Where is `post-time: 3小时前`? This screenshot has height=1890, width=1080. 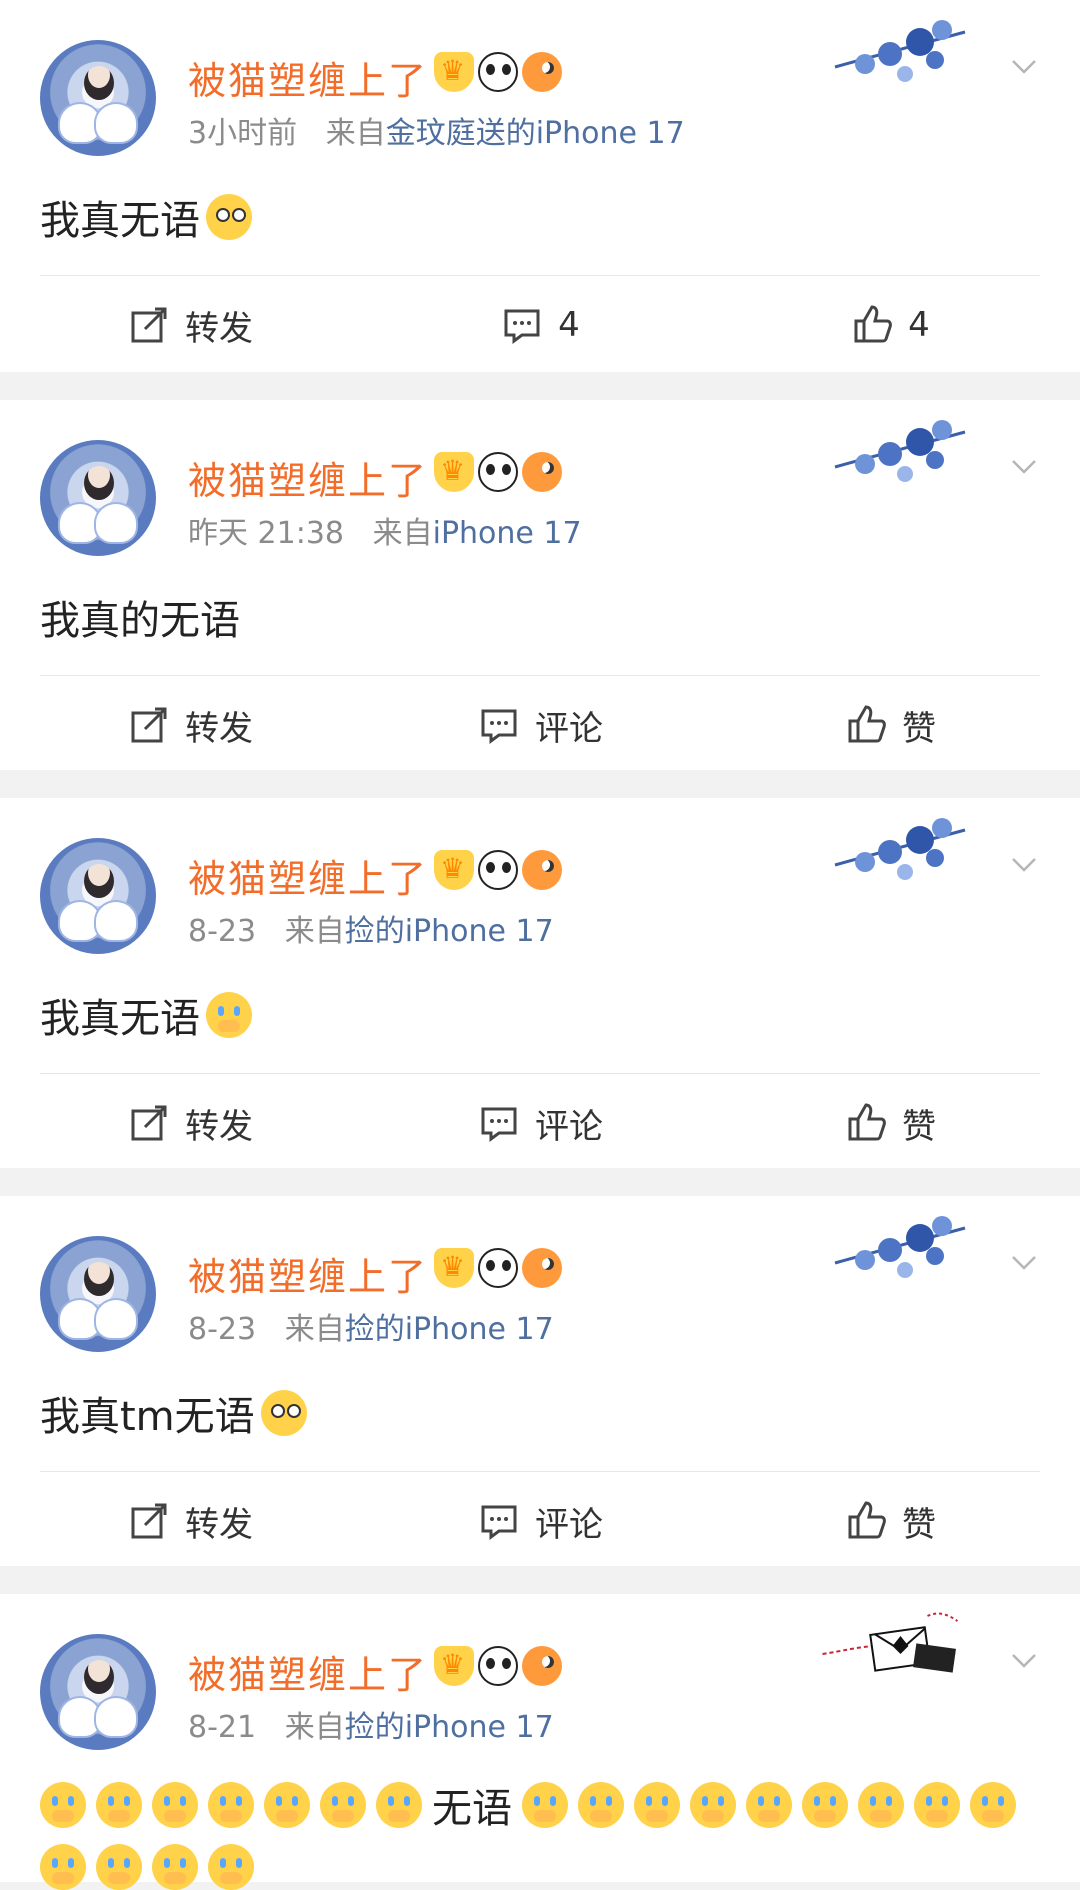
post-time: 3小时前 is located at coordinates (243, 133).